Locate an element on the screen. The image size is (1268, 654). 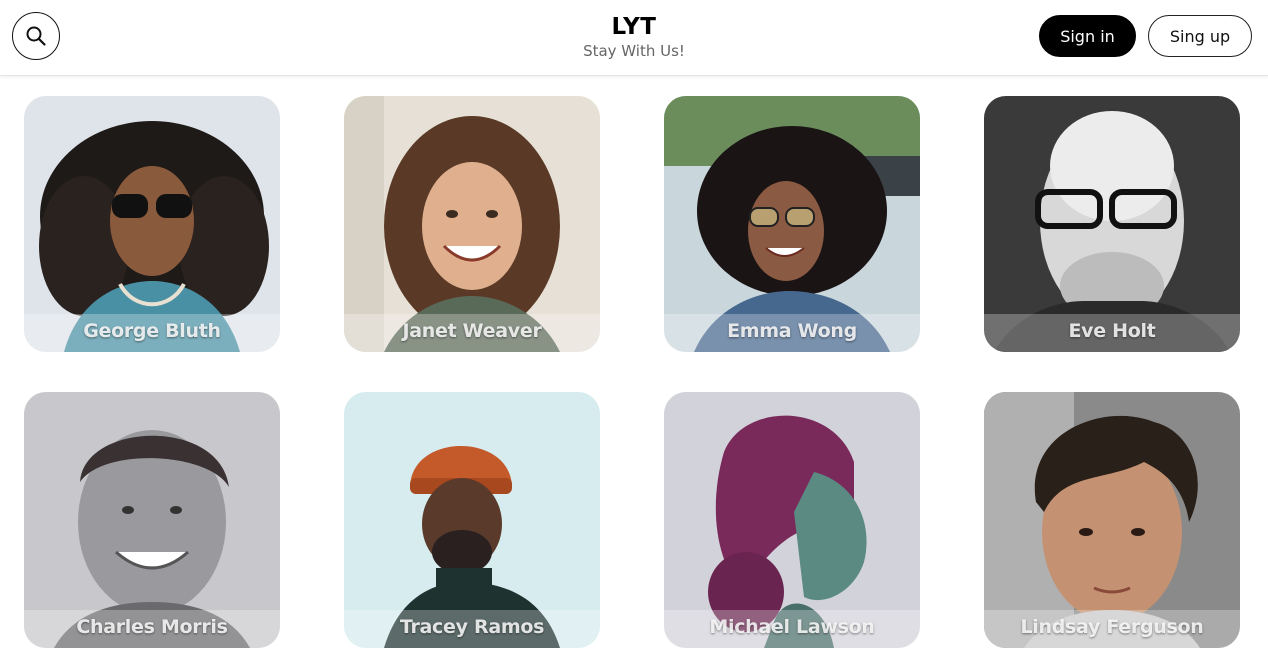
user-card: George Bluth is located at coordinates (152, 224).